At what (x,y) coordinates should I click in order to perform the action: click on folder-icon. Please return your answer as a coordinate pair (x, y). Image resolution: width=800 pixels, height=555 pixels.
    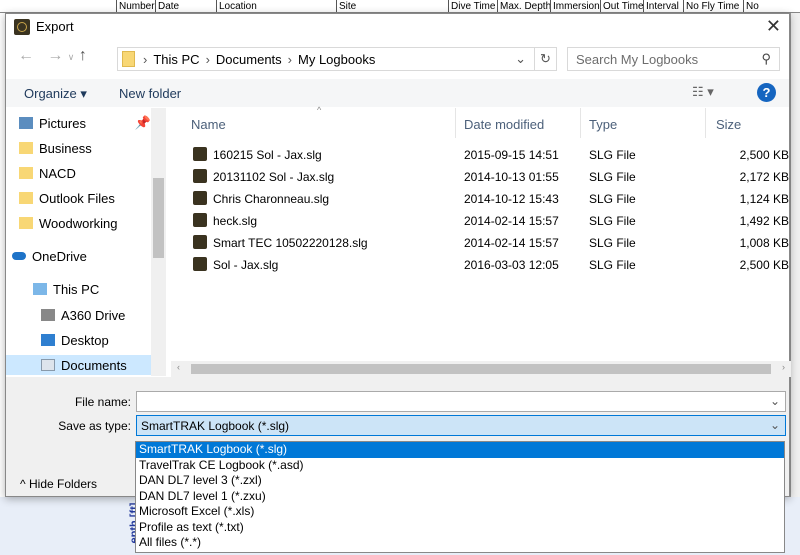
    Looking at the image, I should click on (128, 59).